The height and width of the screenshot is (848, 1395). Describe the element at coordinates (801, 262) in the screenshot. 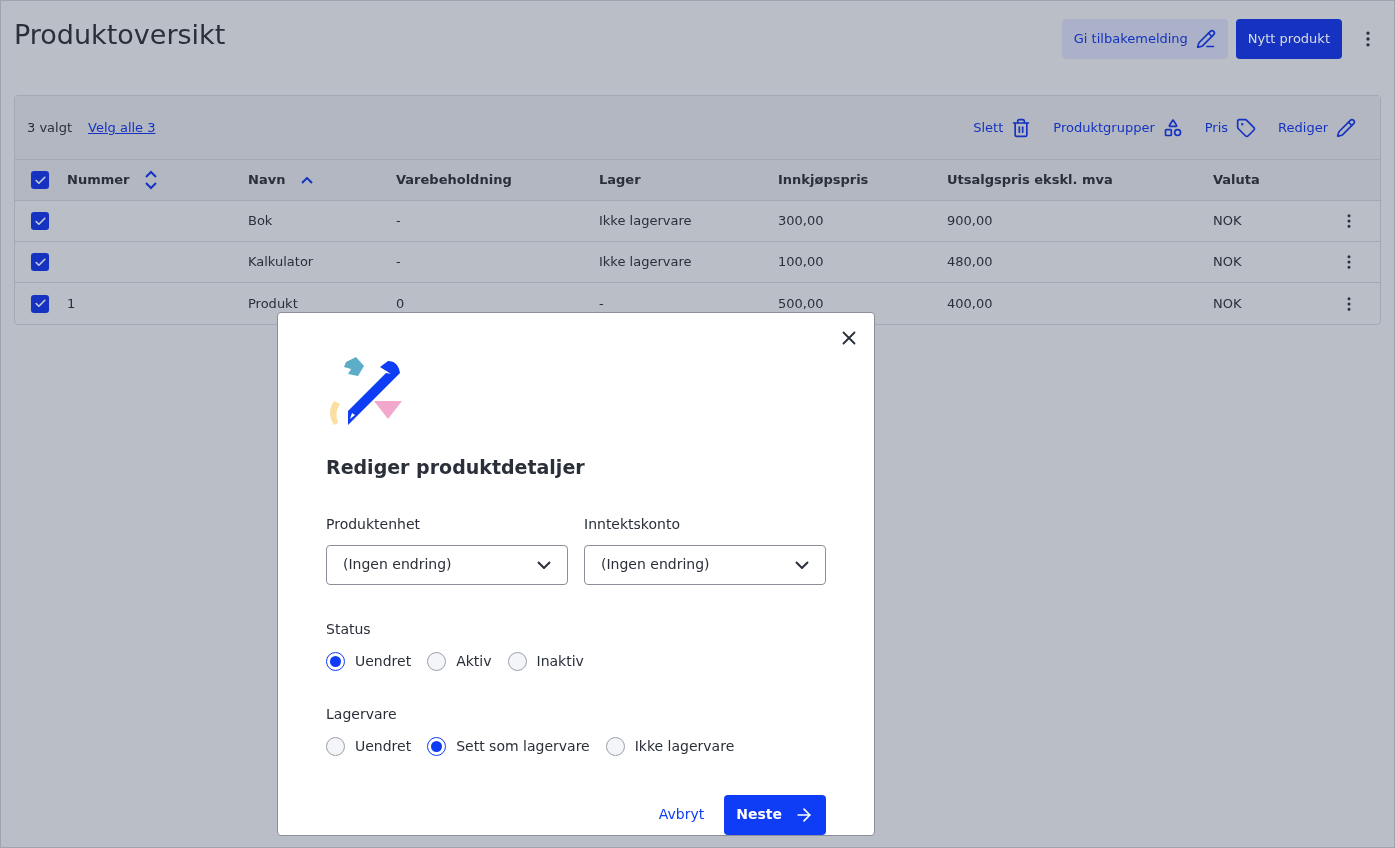

I see `table-cell: 100,00` at that location.